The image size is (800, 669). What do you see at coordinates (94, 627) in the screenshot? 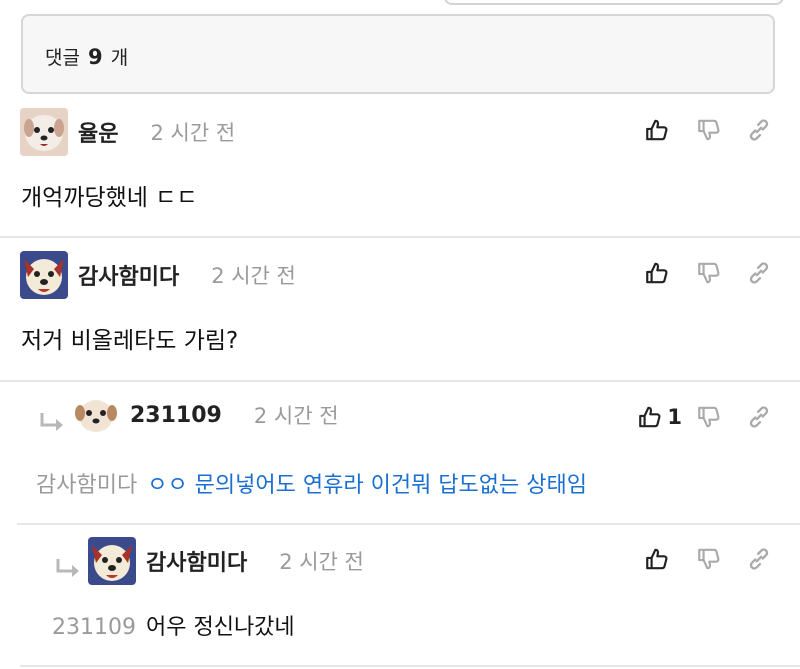
I see `mention-user: 231109` at bounding box center [94, 627].